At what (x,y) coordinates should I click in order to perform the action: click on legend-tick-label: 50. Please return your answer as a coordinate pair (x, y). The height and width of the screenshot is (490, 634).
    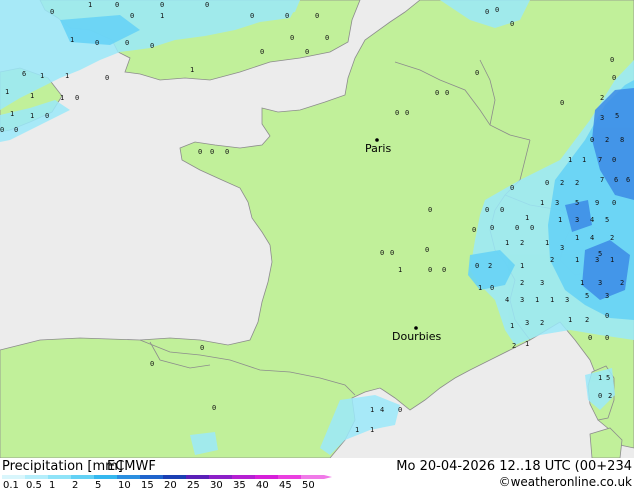
    Looking at the image, I should click on (308, 484).